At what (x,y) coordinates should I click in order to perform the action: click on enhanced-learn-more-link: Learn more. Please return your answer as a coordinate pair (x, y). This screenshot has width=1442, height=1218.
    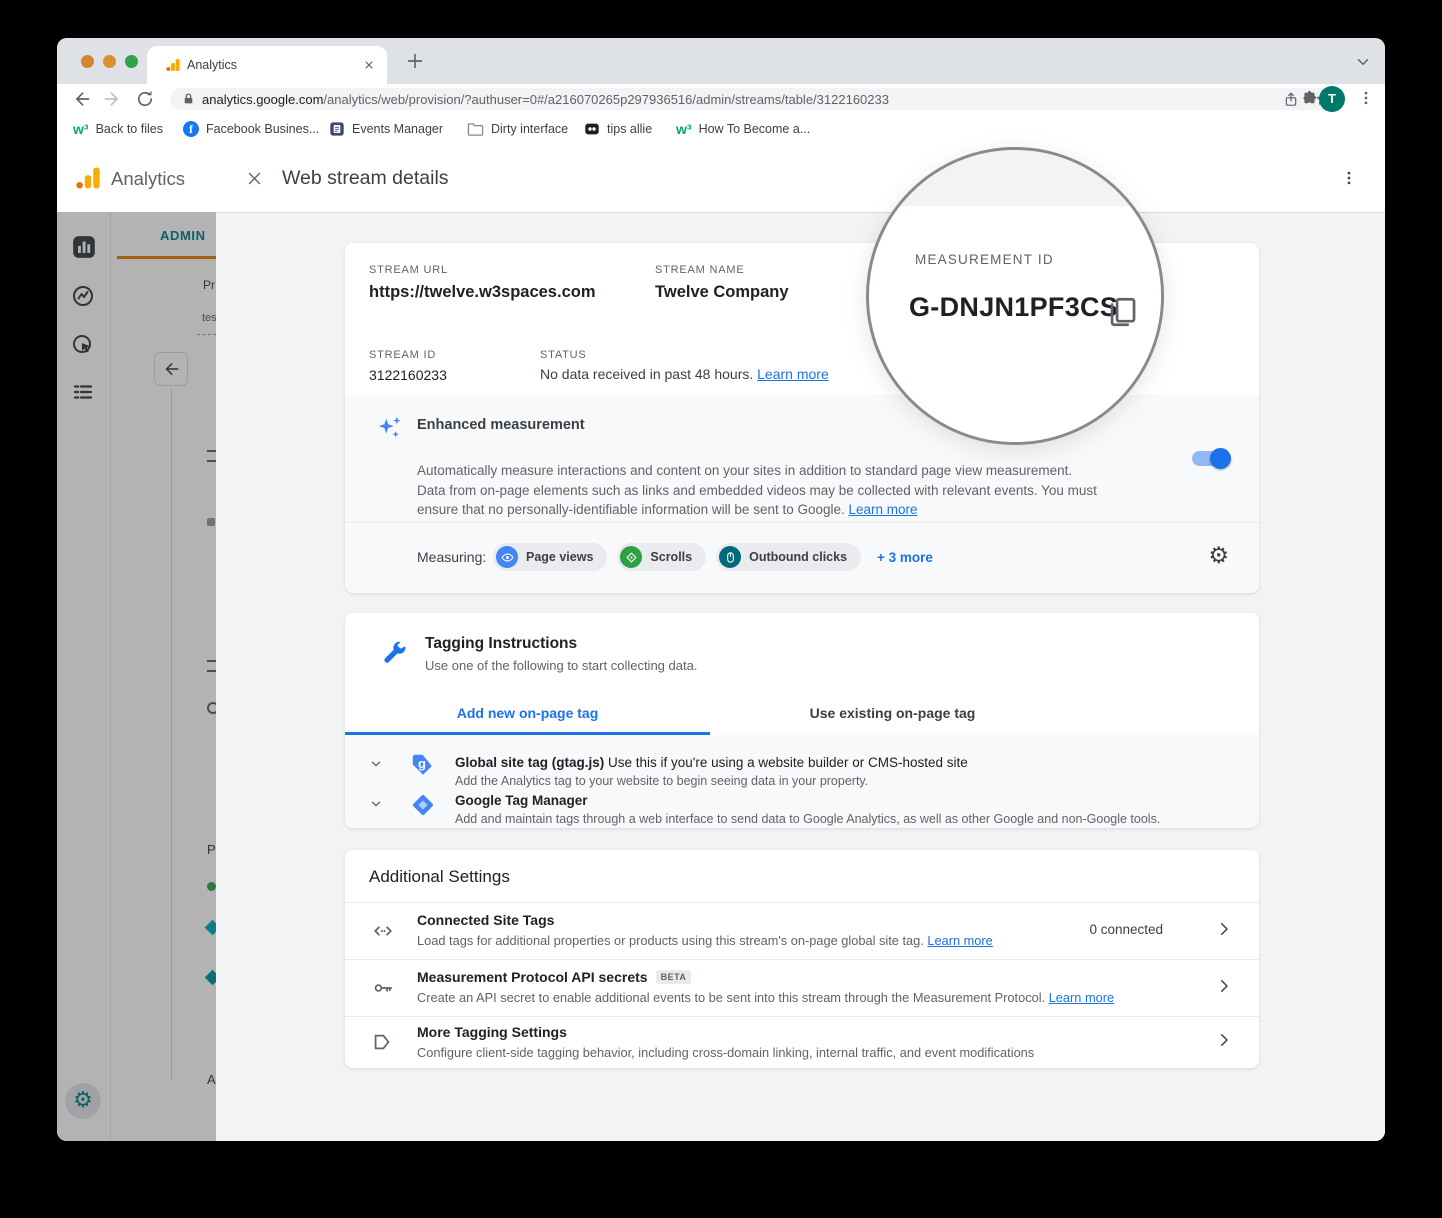
    Looking at the image, I should click on (883, 509).